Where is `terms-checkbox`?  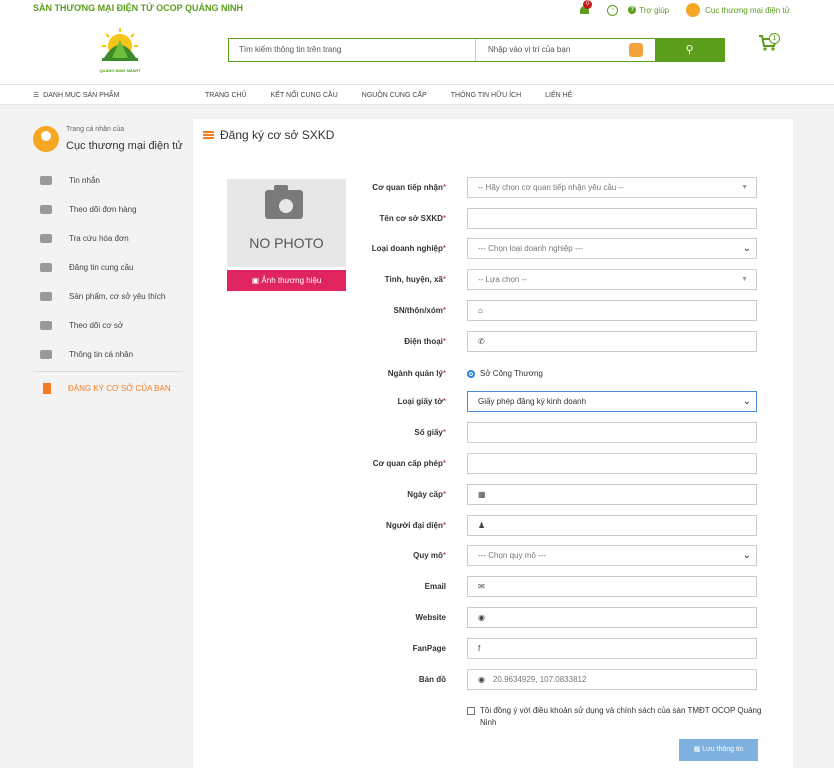 terms-checkbox is located at coordinates (471, 711).